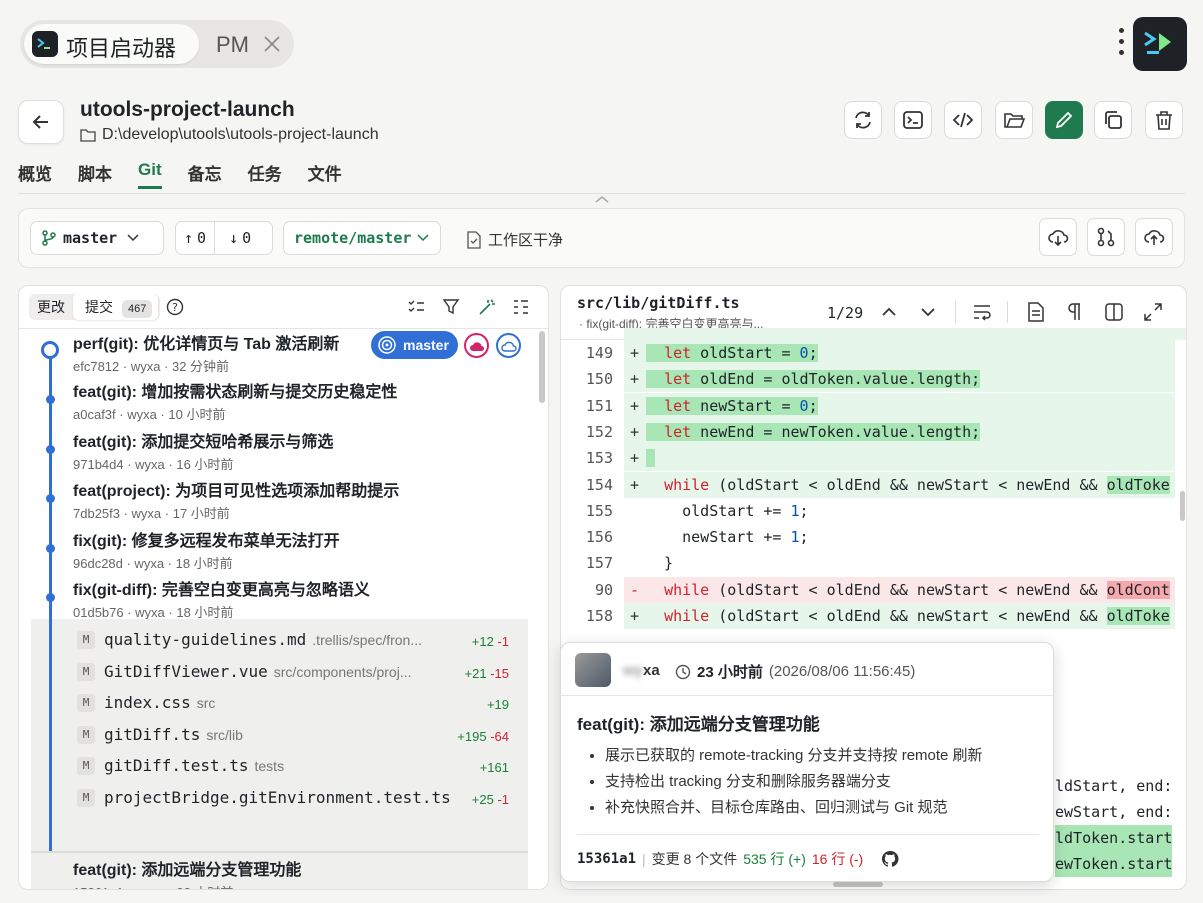 Image resolution: width=1203 pixels, height=903 pixels. What do you see at coordinates (97, 238) in the screenshot?
I see `branch-select: master` at bounding box center [97, 238].